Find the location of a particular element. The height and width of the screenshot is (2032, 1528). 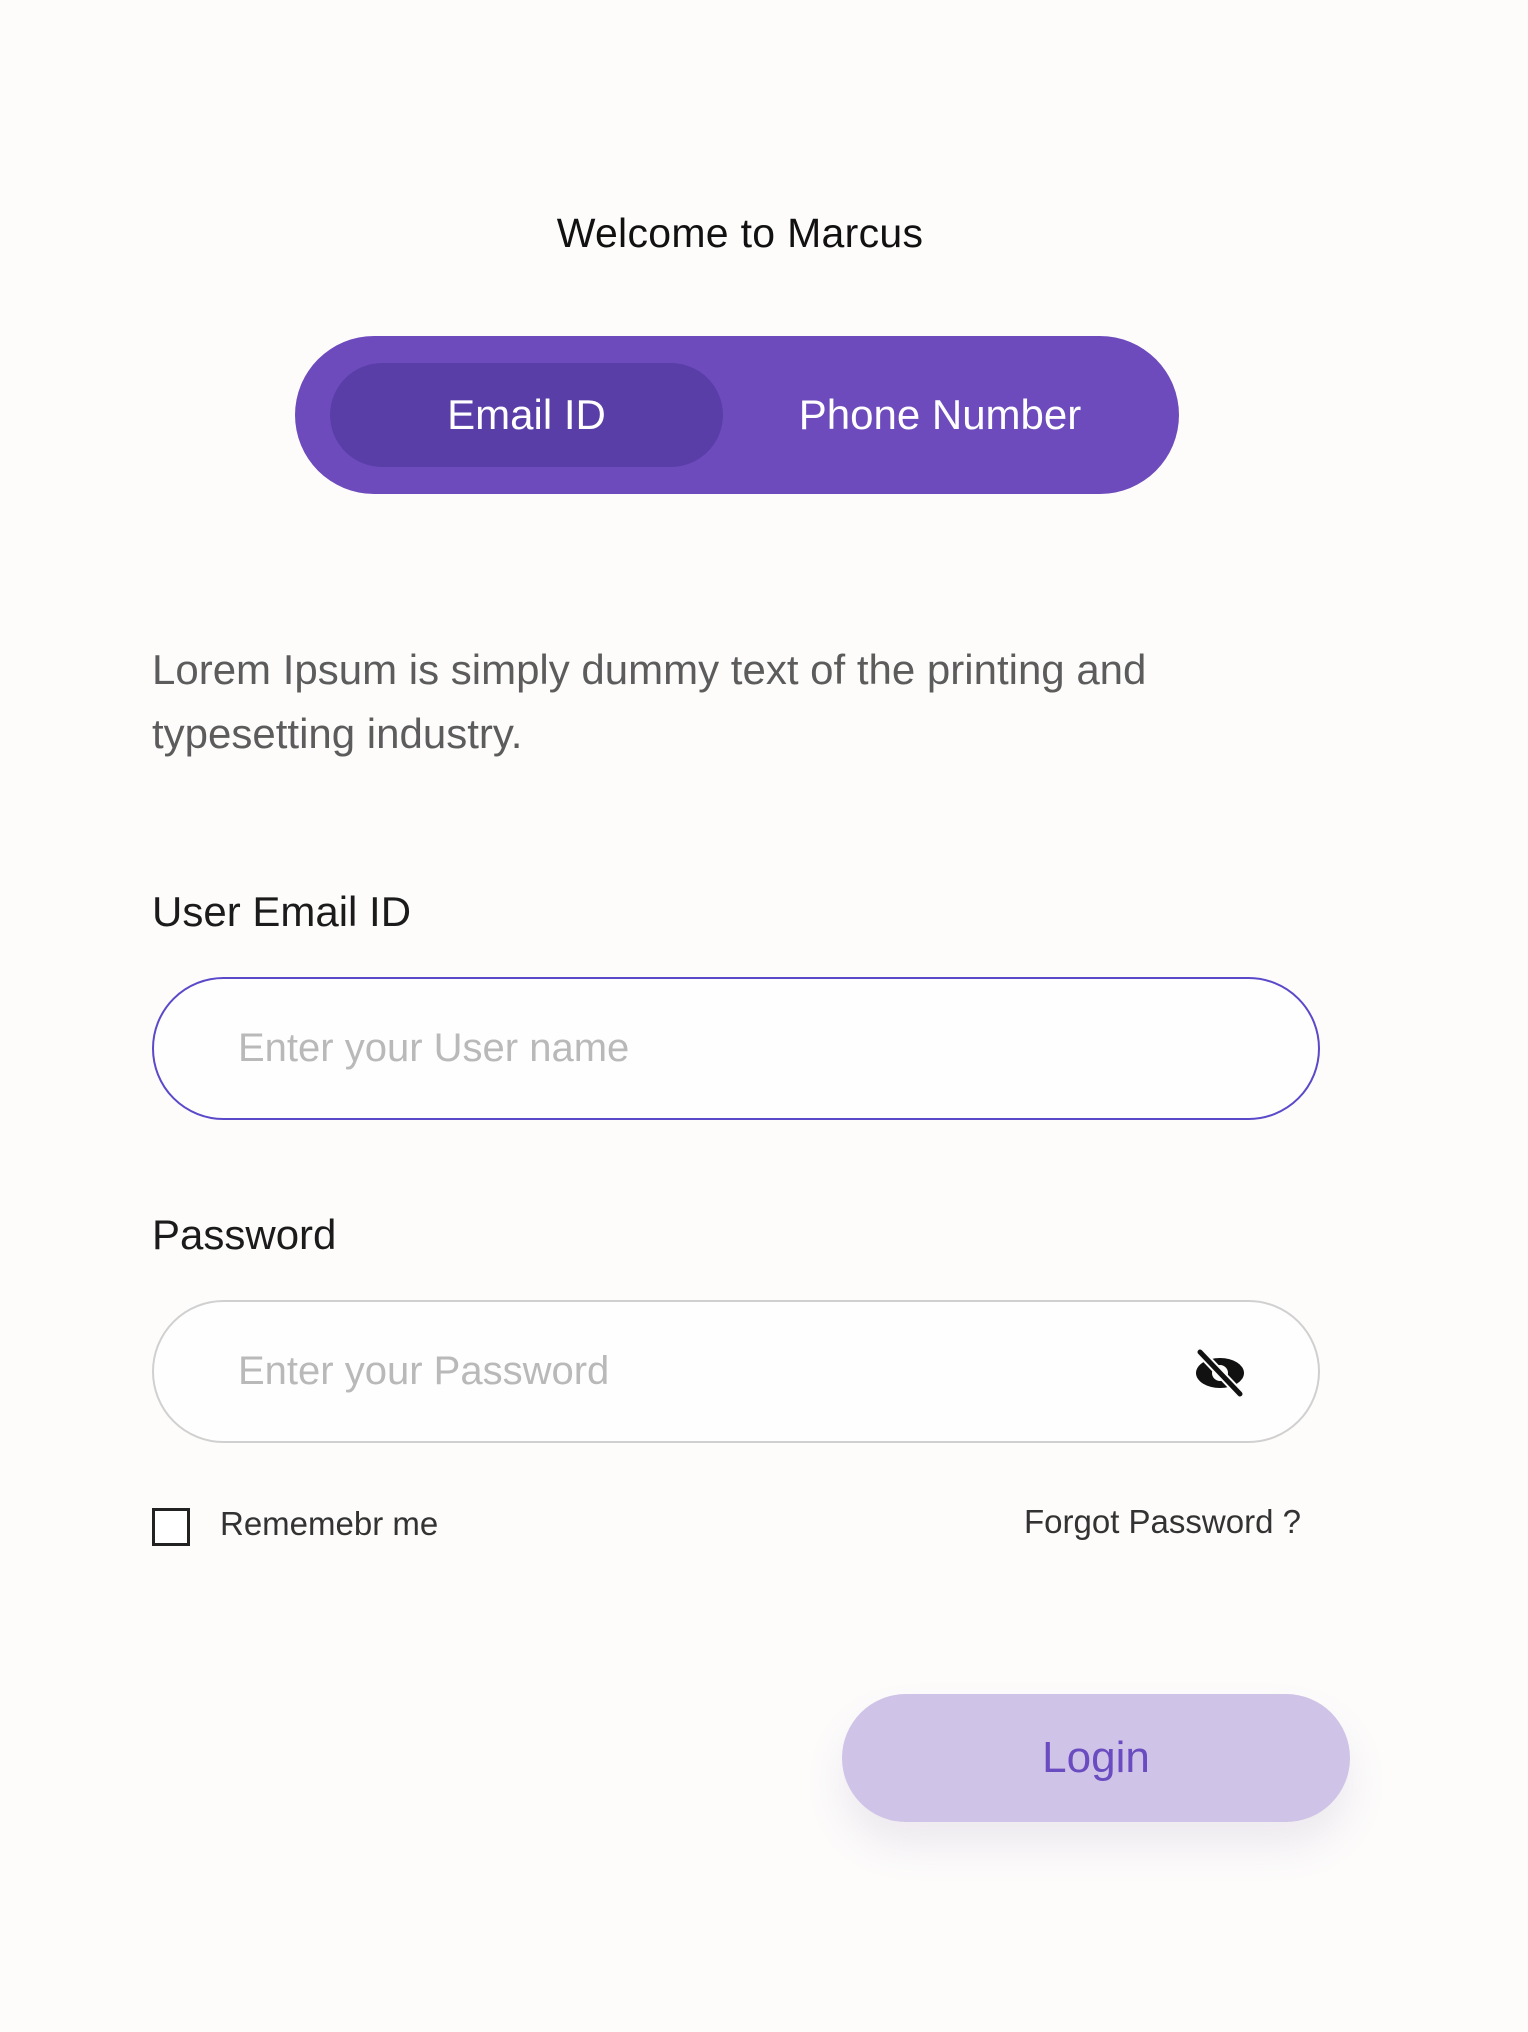

remember-me: Rememebr me is located at coordinates (295, 1525).